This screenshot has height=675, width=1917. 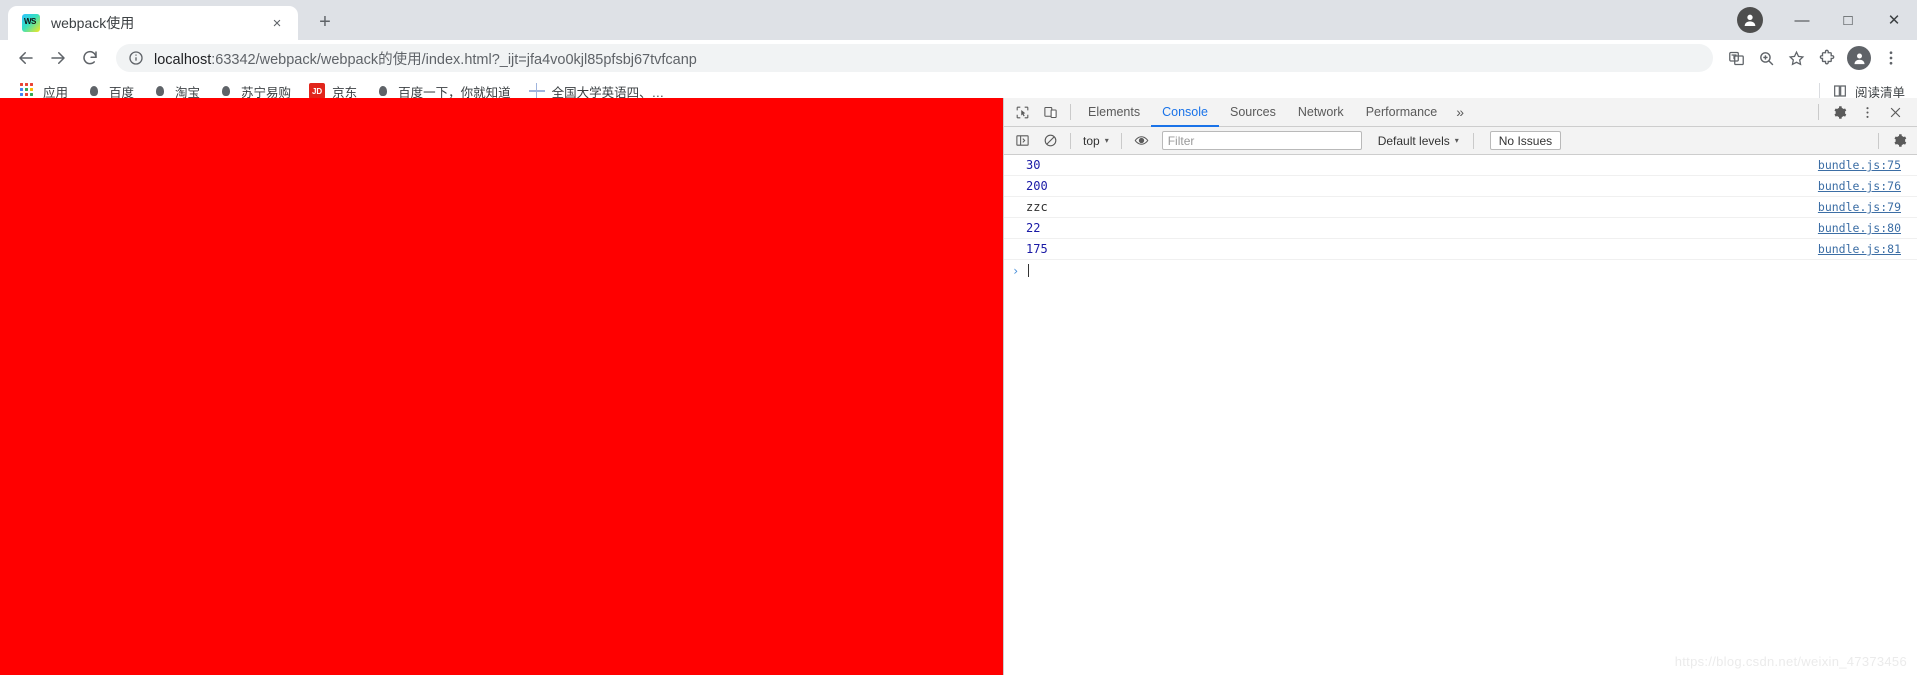 I want to click on log-source-link: bundle.js:80, so click(x=1863, y=228).